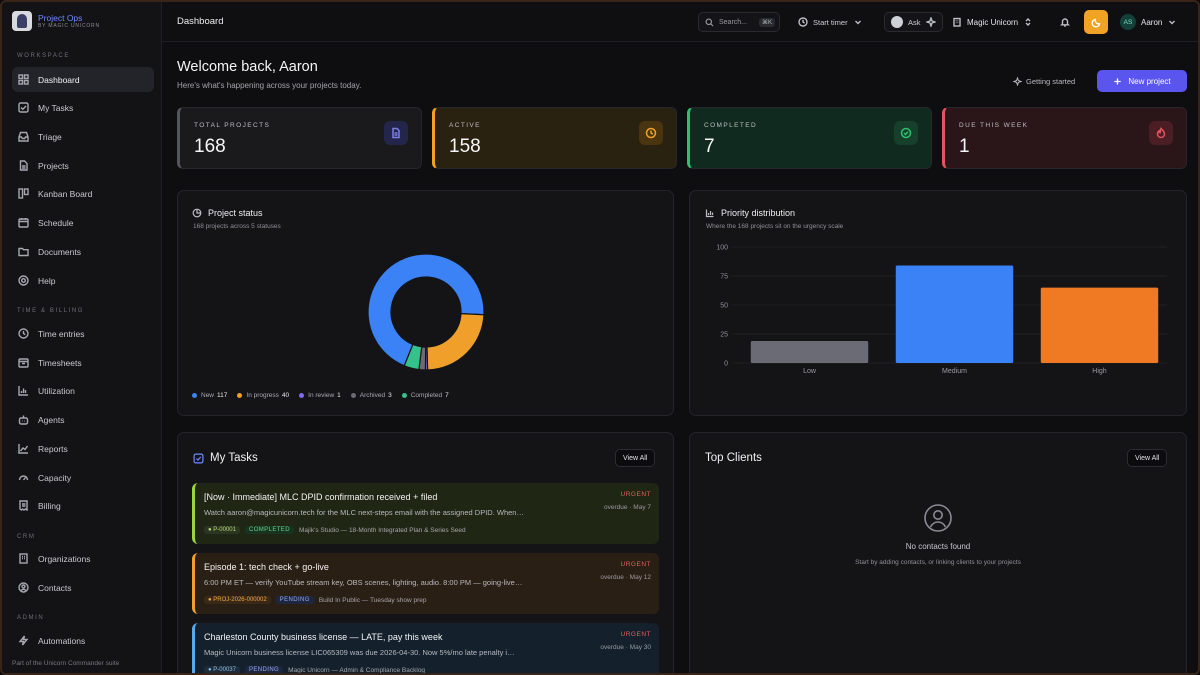 This screenshot has height=675, width=1200. I want to click on x-tick-label: Low, so click(810, 371).